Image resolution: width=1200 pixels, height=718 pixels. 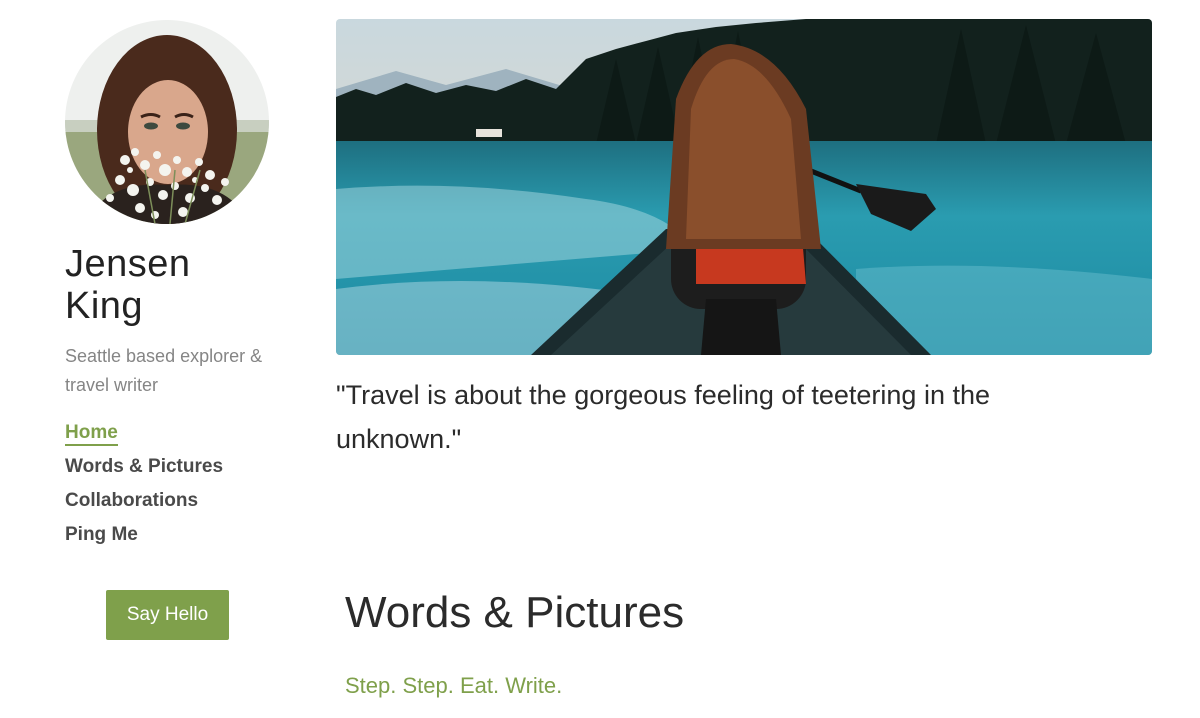 What do you see at coordinates (144, 467) in the screenshot?
I see `nav-link-words-pictures: Words & Pictures` at bounding box center [144, 467].